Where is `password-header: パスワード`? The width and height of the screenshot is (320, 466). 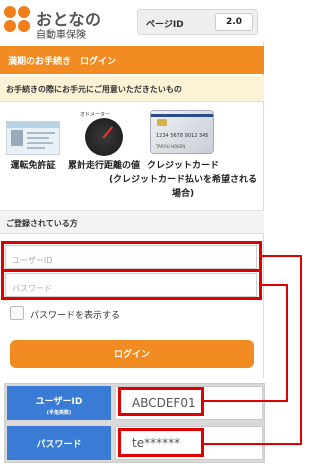 password-header: パスワード is located at coordinates (59, 443).